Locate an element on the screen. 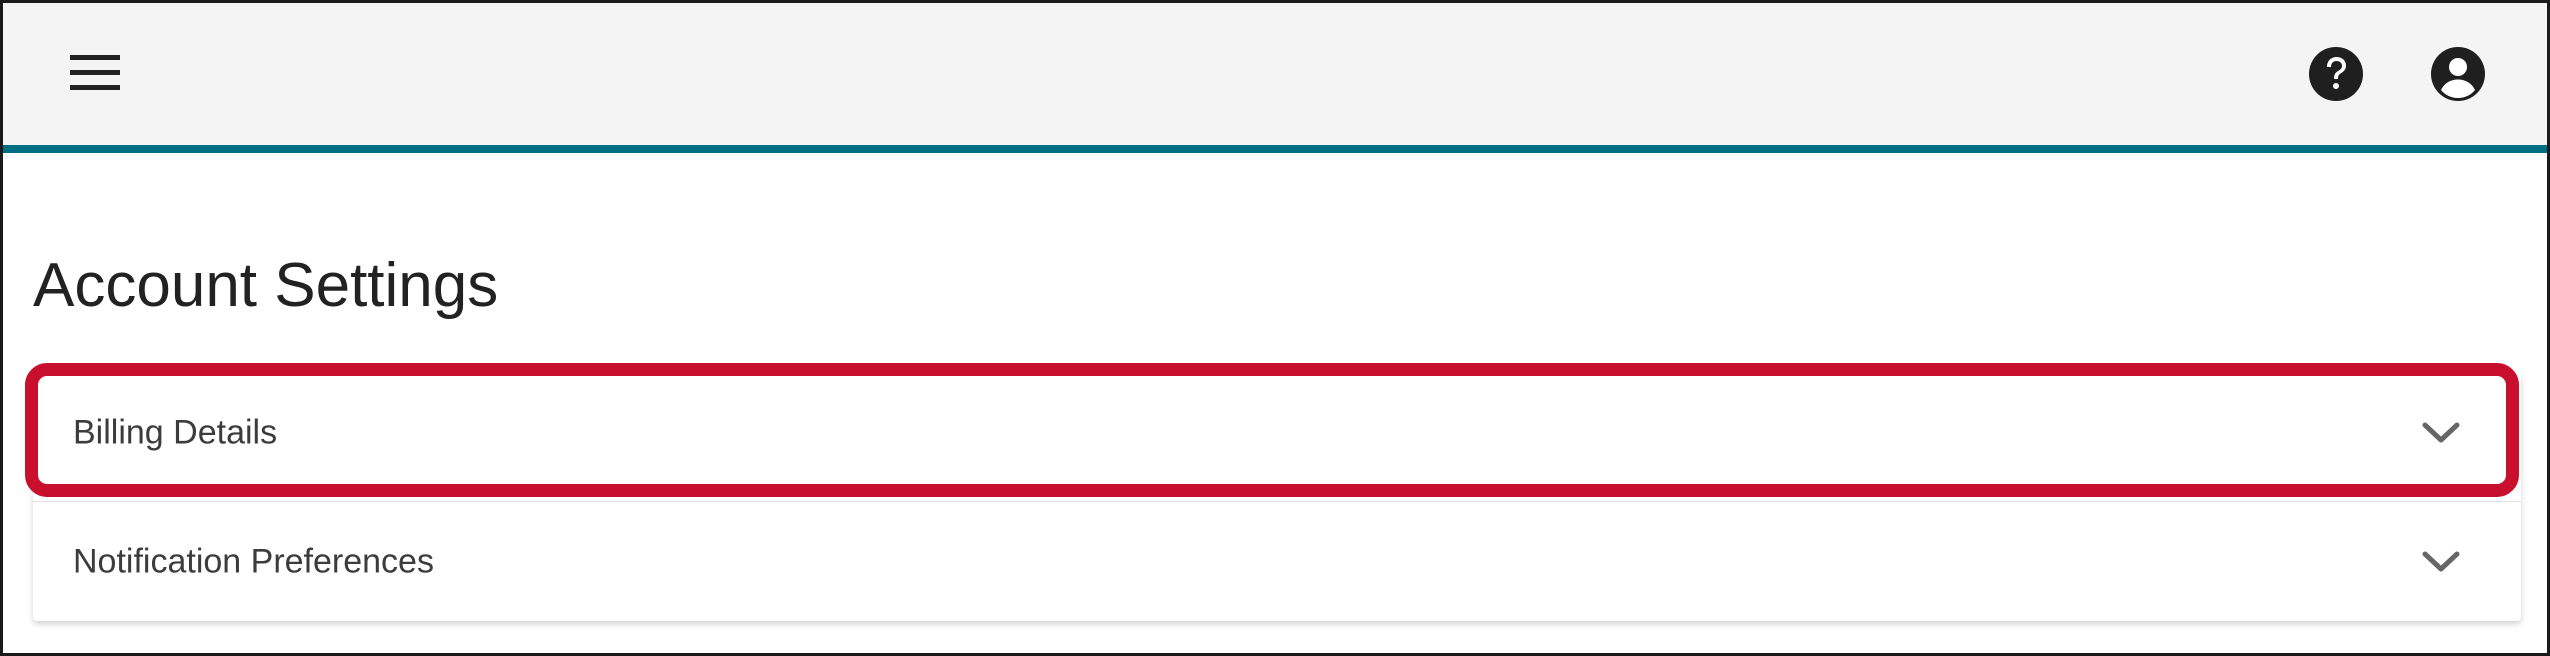 The width and height of the screenshot is (2550, 656). page-title: Account Settings is located at coordinates (266, 285).